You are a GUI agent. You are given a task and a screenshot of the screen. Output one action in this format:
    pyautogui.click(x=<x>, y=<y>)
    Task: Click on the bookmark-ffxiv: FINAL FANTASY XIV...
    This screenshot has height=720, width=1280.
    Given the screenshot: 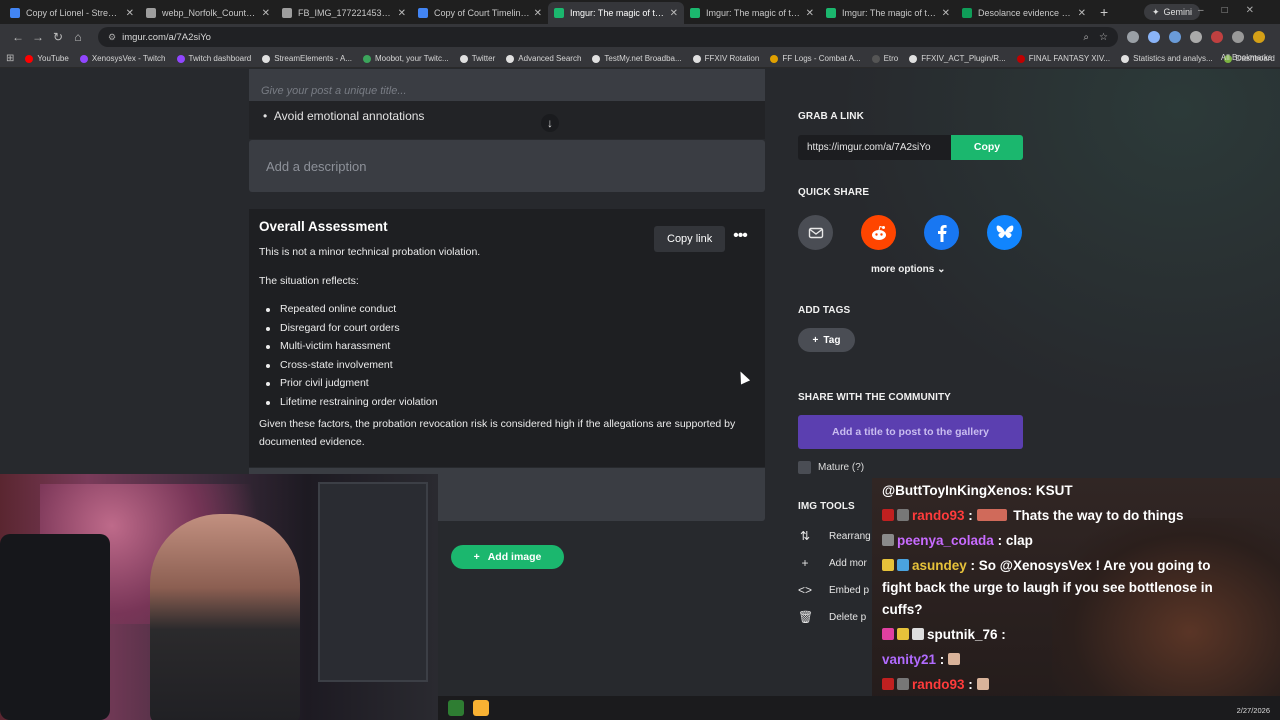 What is the action you would take?
    pyautogui.click(x=1063, y=58)
    